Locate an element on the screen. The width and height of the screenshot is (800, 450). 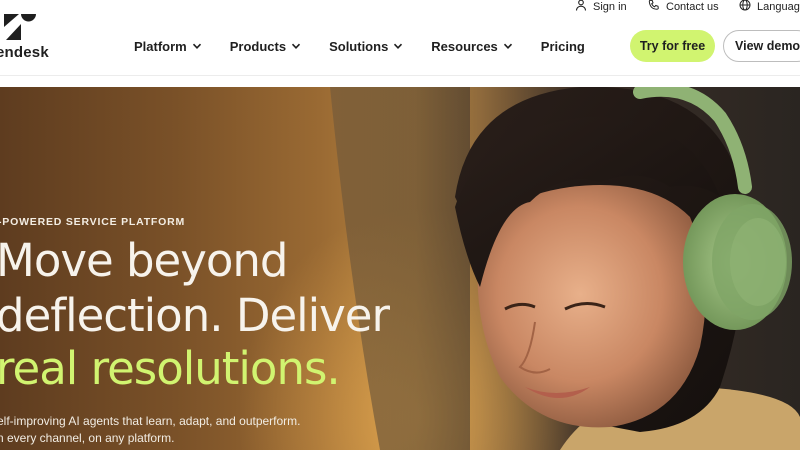
contact-us-link: Contact us is located at coordinates (683, 6).